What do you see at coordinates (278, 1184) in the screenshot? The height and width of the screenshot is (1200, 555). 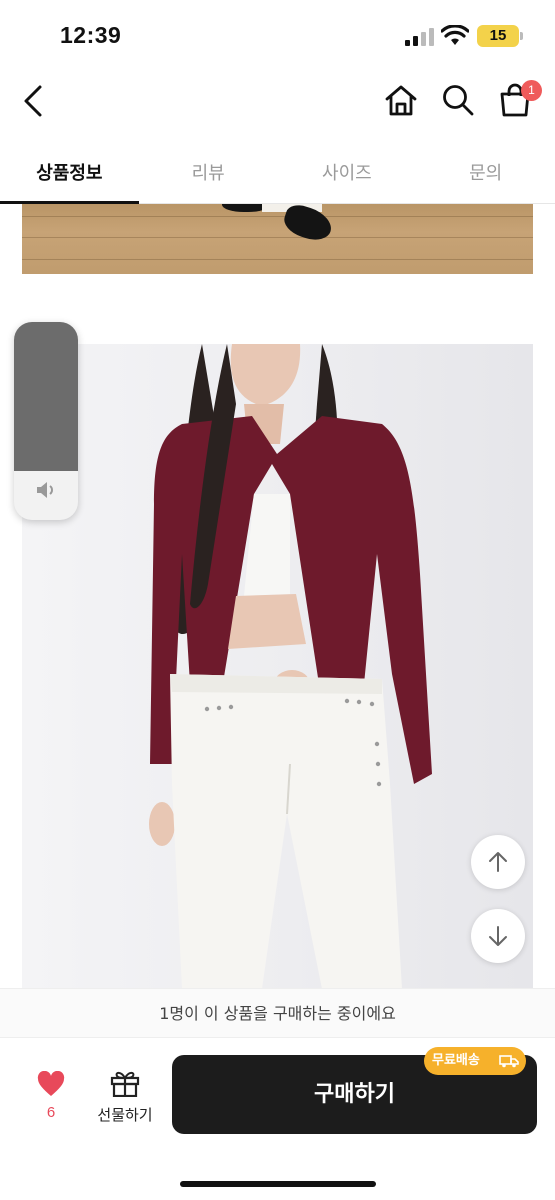 I see `home-indicator` at bounding box center [278, 1184].